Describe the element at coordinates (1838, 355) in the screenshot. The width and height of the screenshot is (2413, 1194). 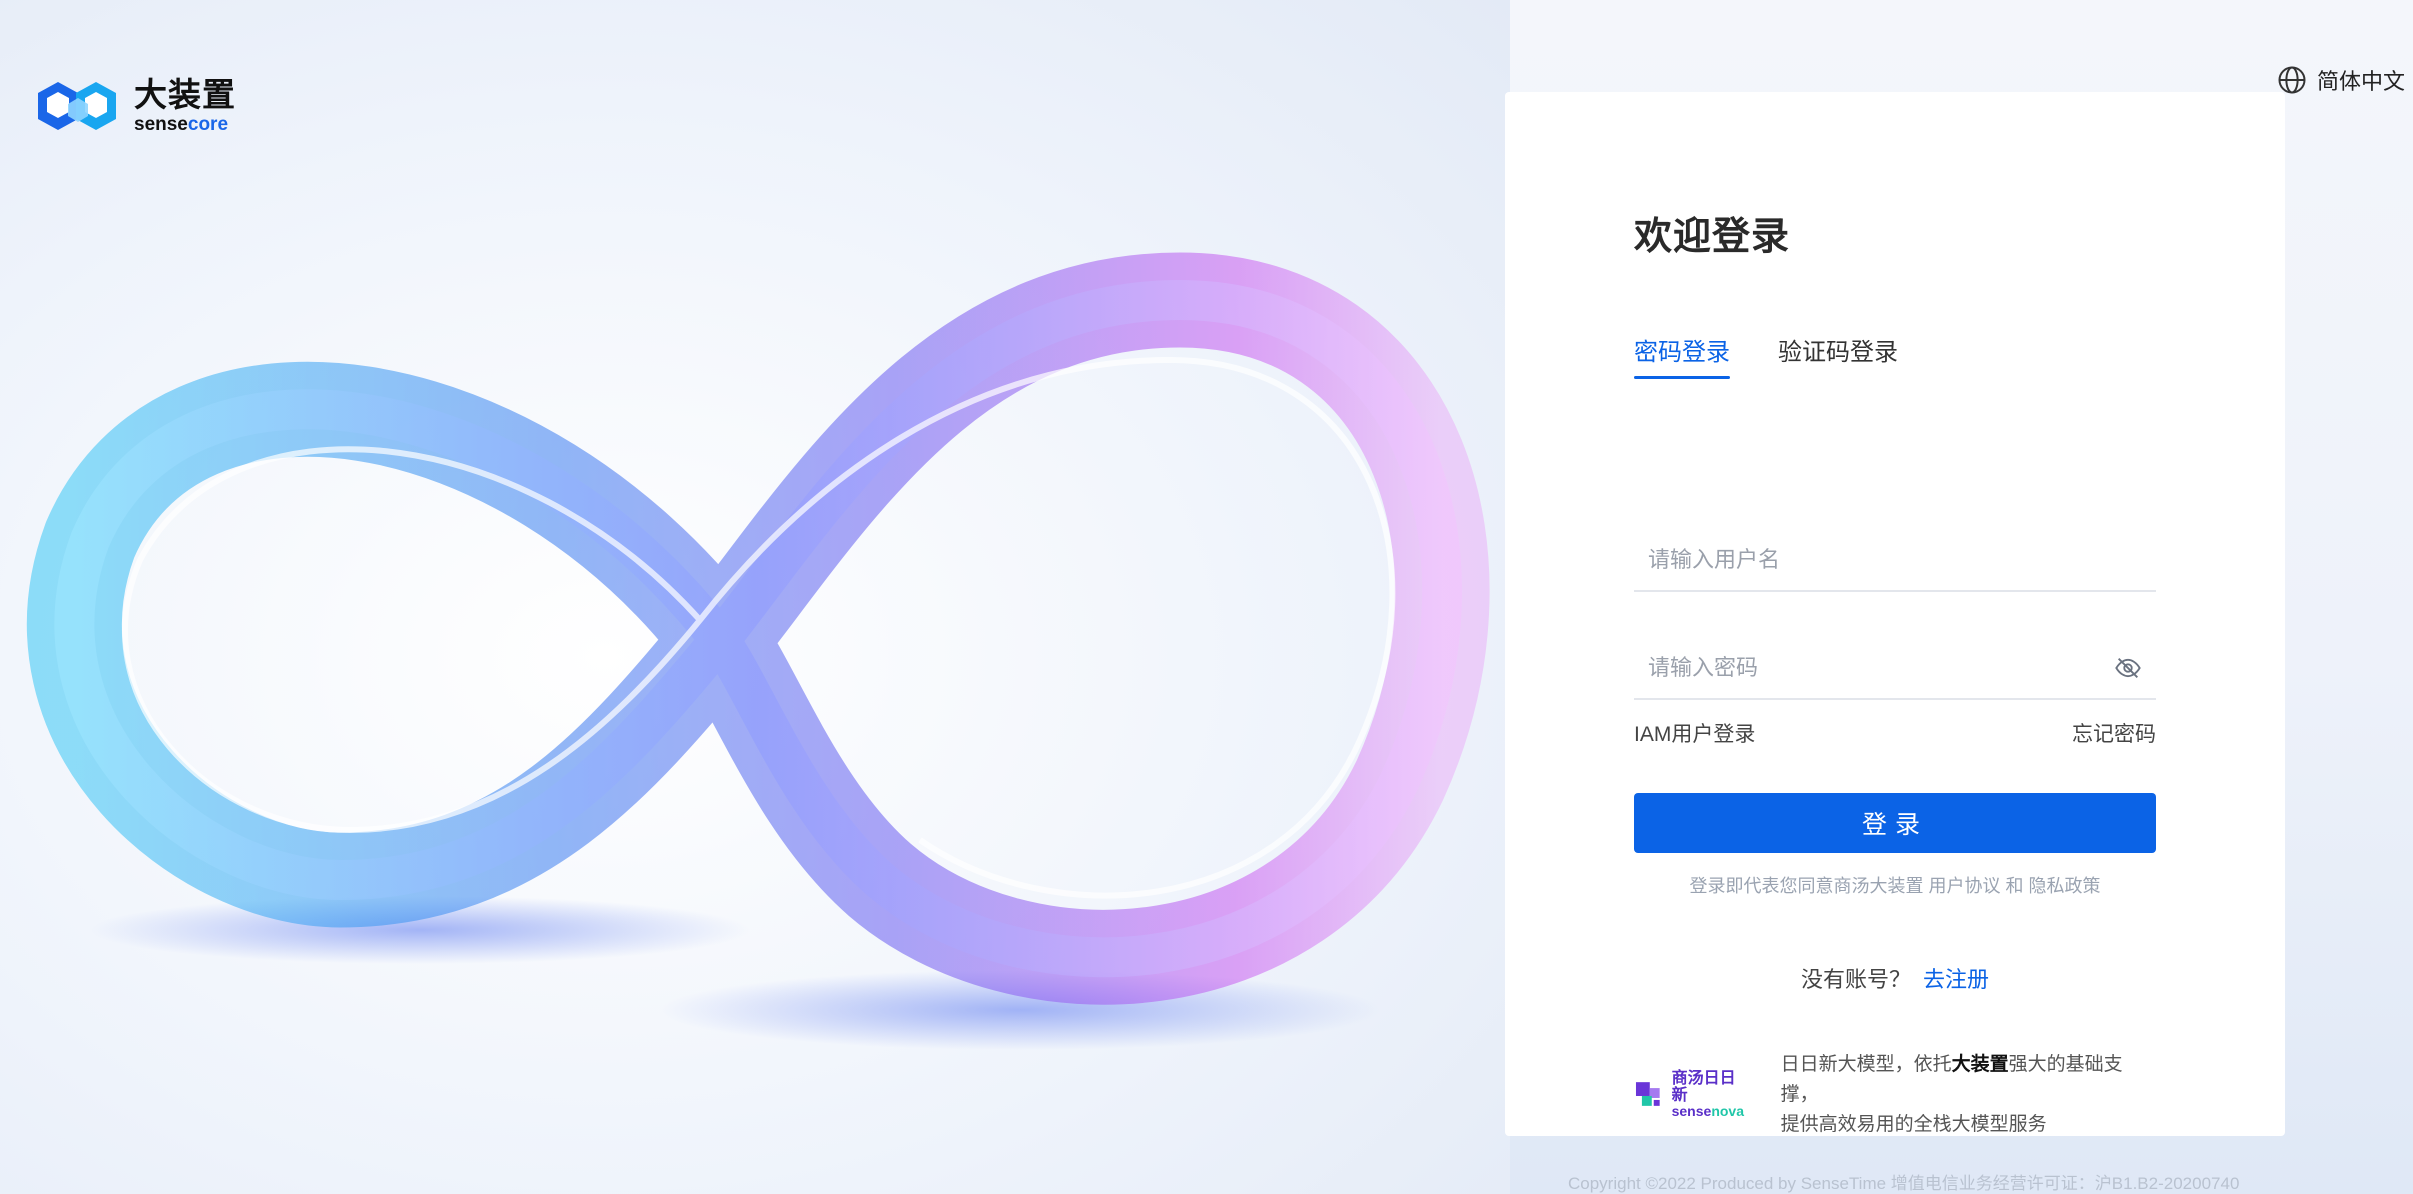
I see `tab-code-login: 验证码登录` at that location.